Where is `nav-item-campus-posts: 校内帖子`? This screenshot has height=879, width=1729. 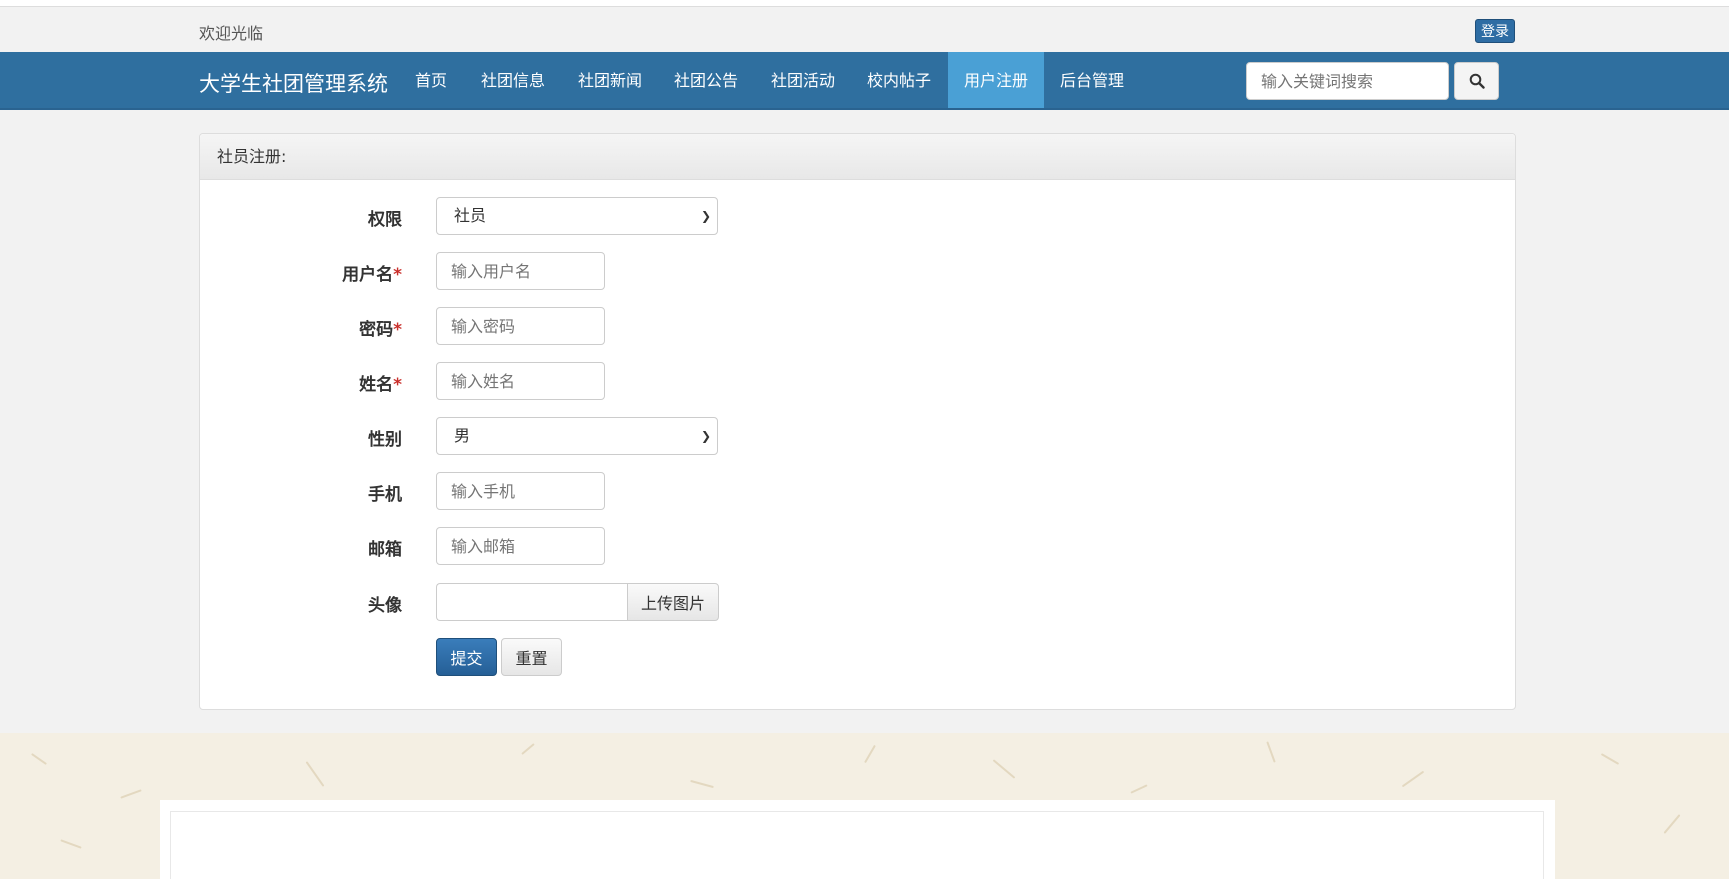
nav-item-campus-posts: 校内帖子 is located at coordinates (899, 80).